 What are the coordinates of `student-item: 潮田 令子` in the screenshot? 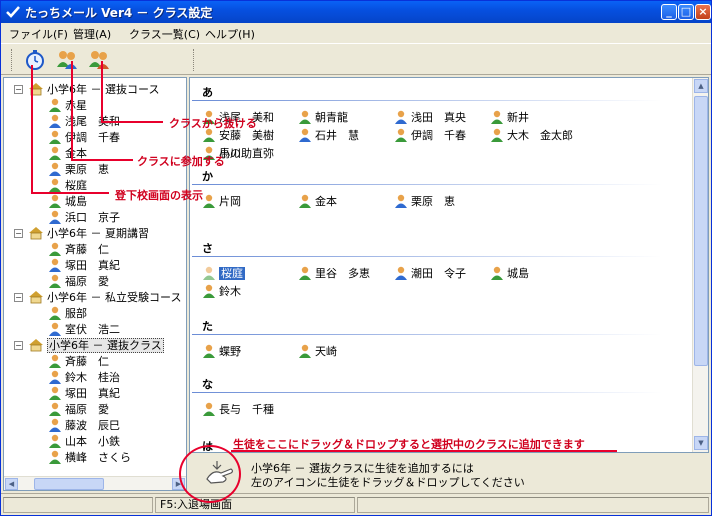 It's located at (430, 274).